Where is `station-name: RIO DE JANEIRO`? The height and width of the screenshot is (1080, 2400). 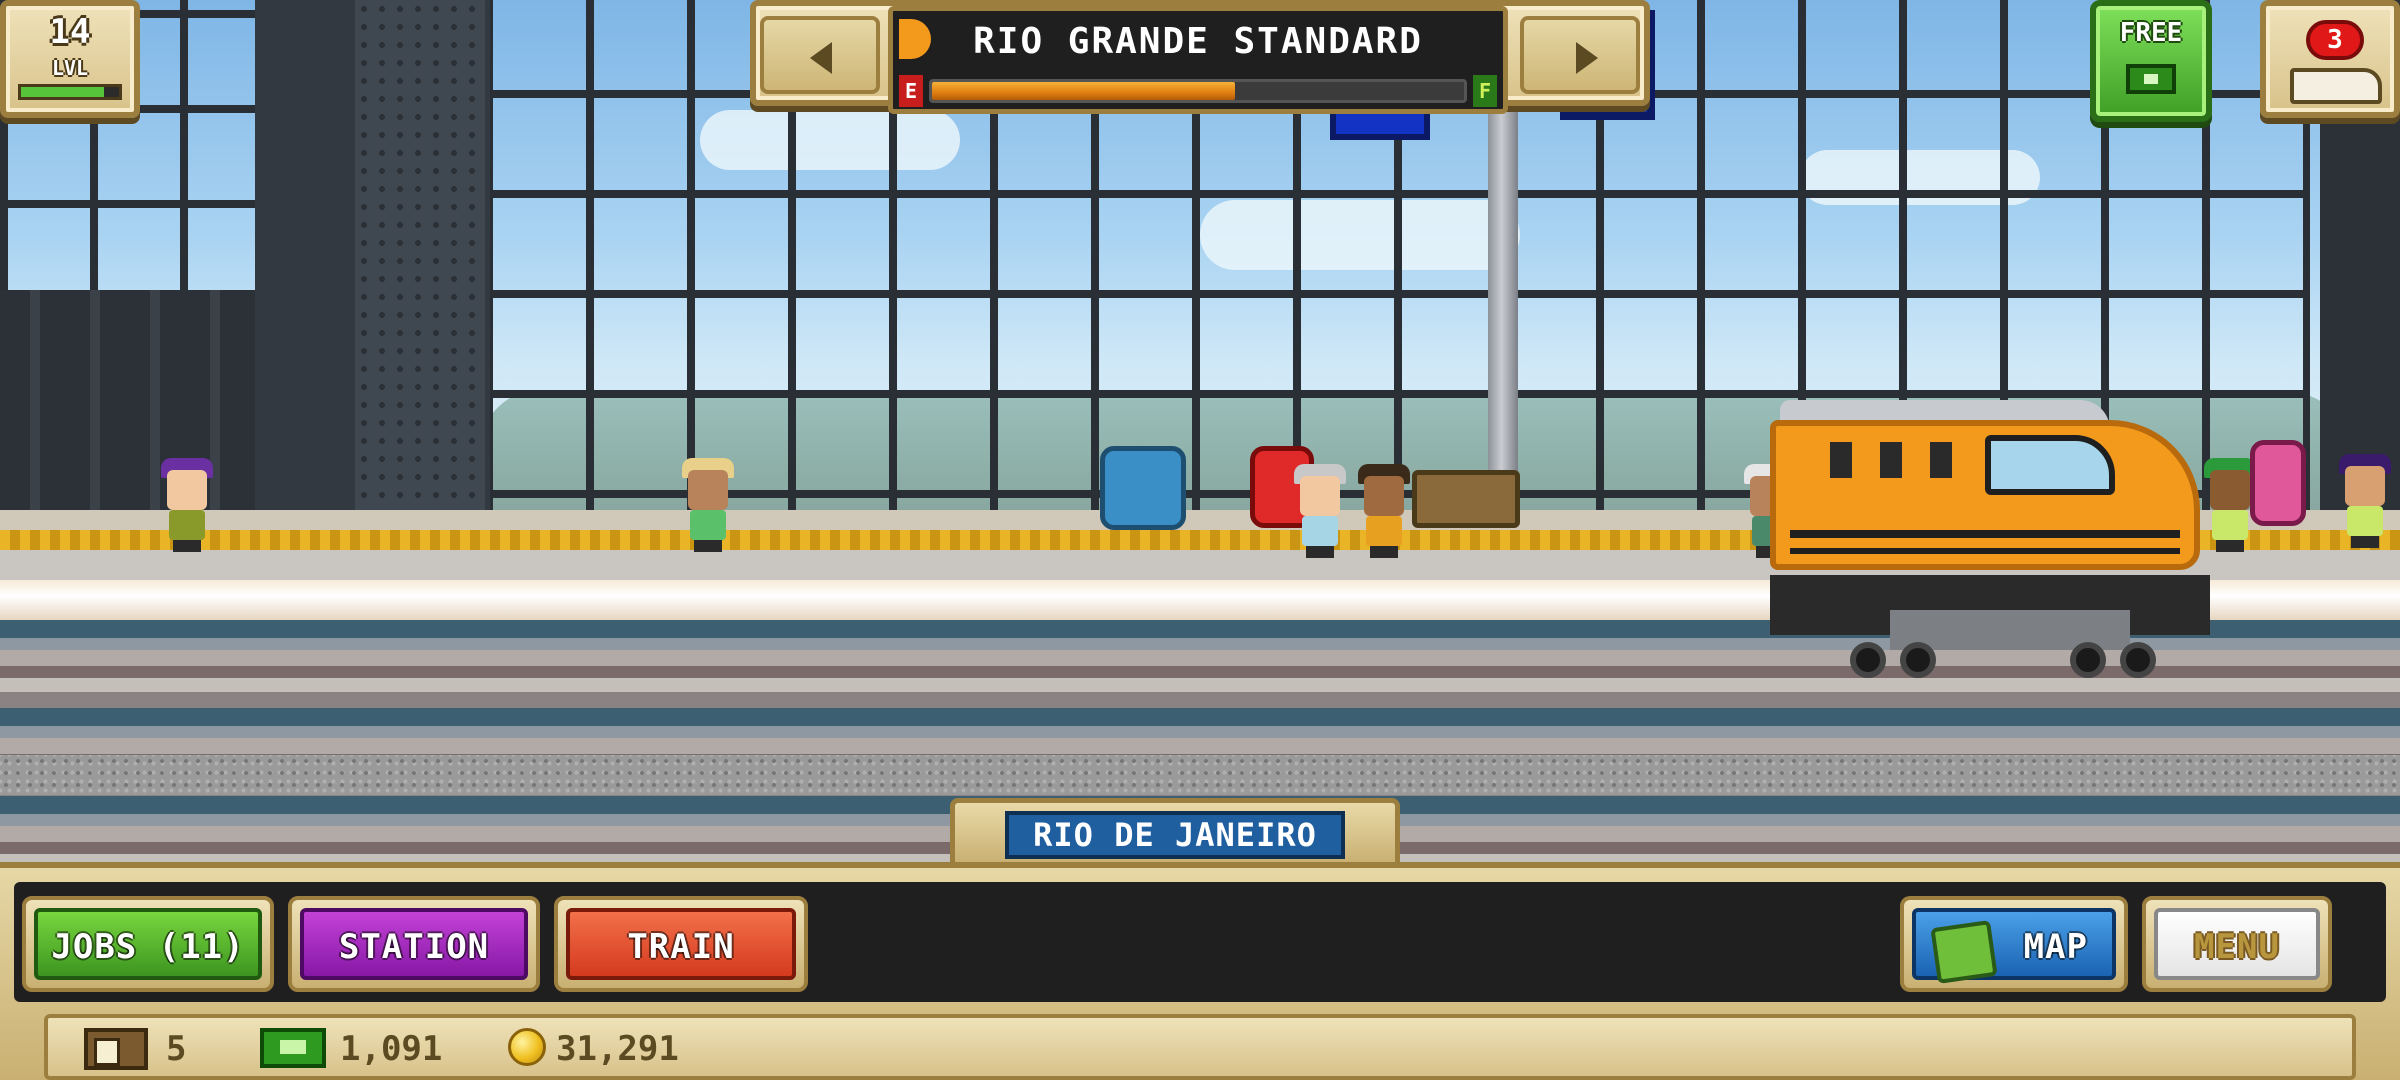
station-name: RIO DE JANEIRO is located at coordinates (1175, 835).